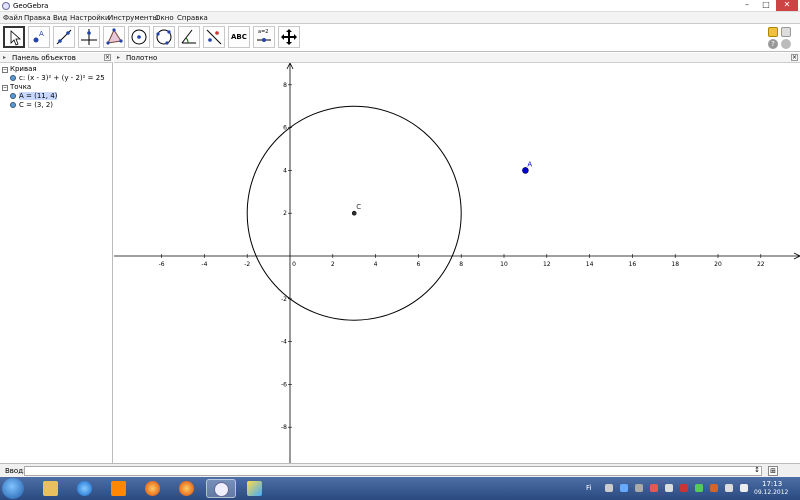 This screenshot has width=800, height=500. What do you see at coordinates (461, 264) in the screenshot?
I see `x-tick-label: 8` at bounding box center [461, 264].